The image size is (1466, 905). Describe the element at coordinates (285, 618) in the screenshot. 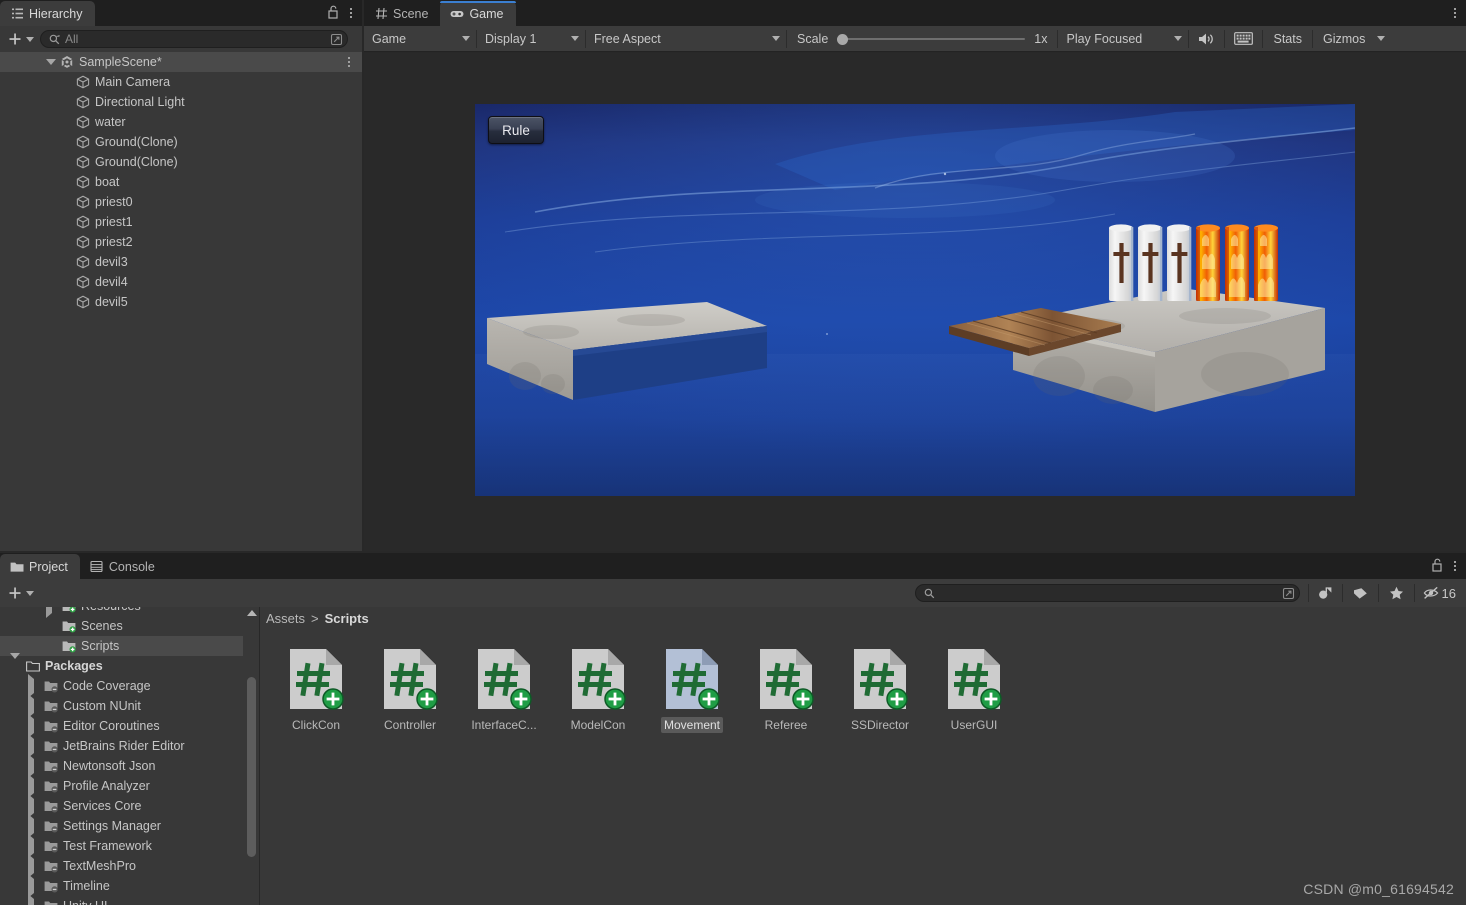

I see `breadcrumb-root: Assets` at that location.